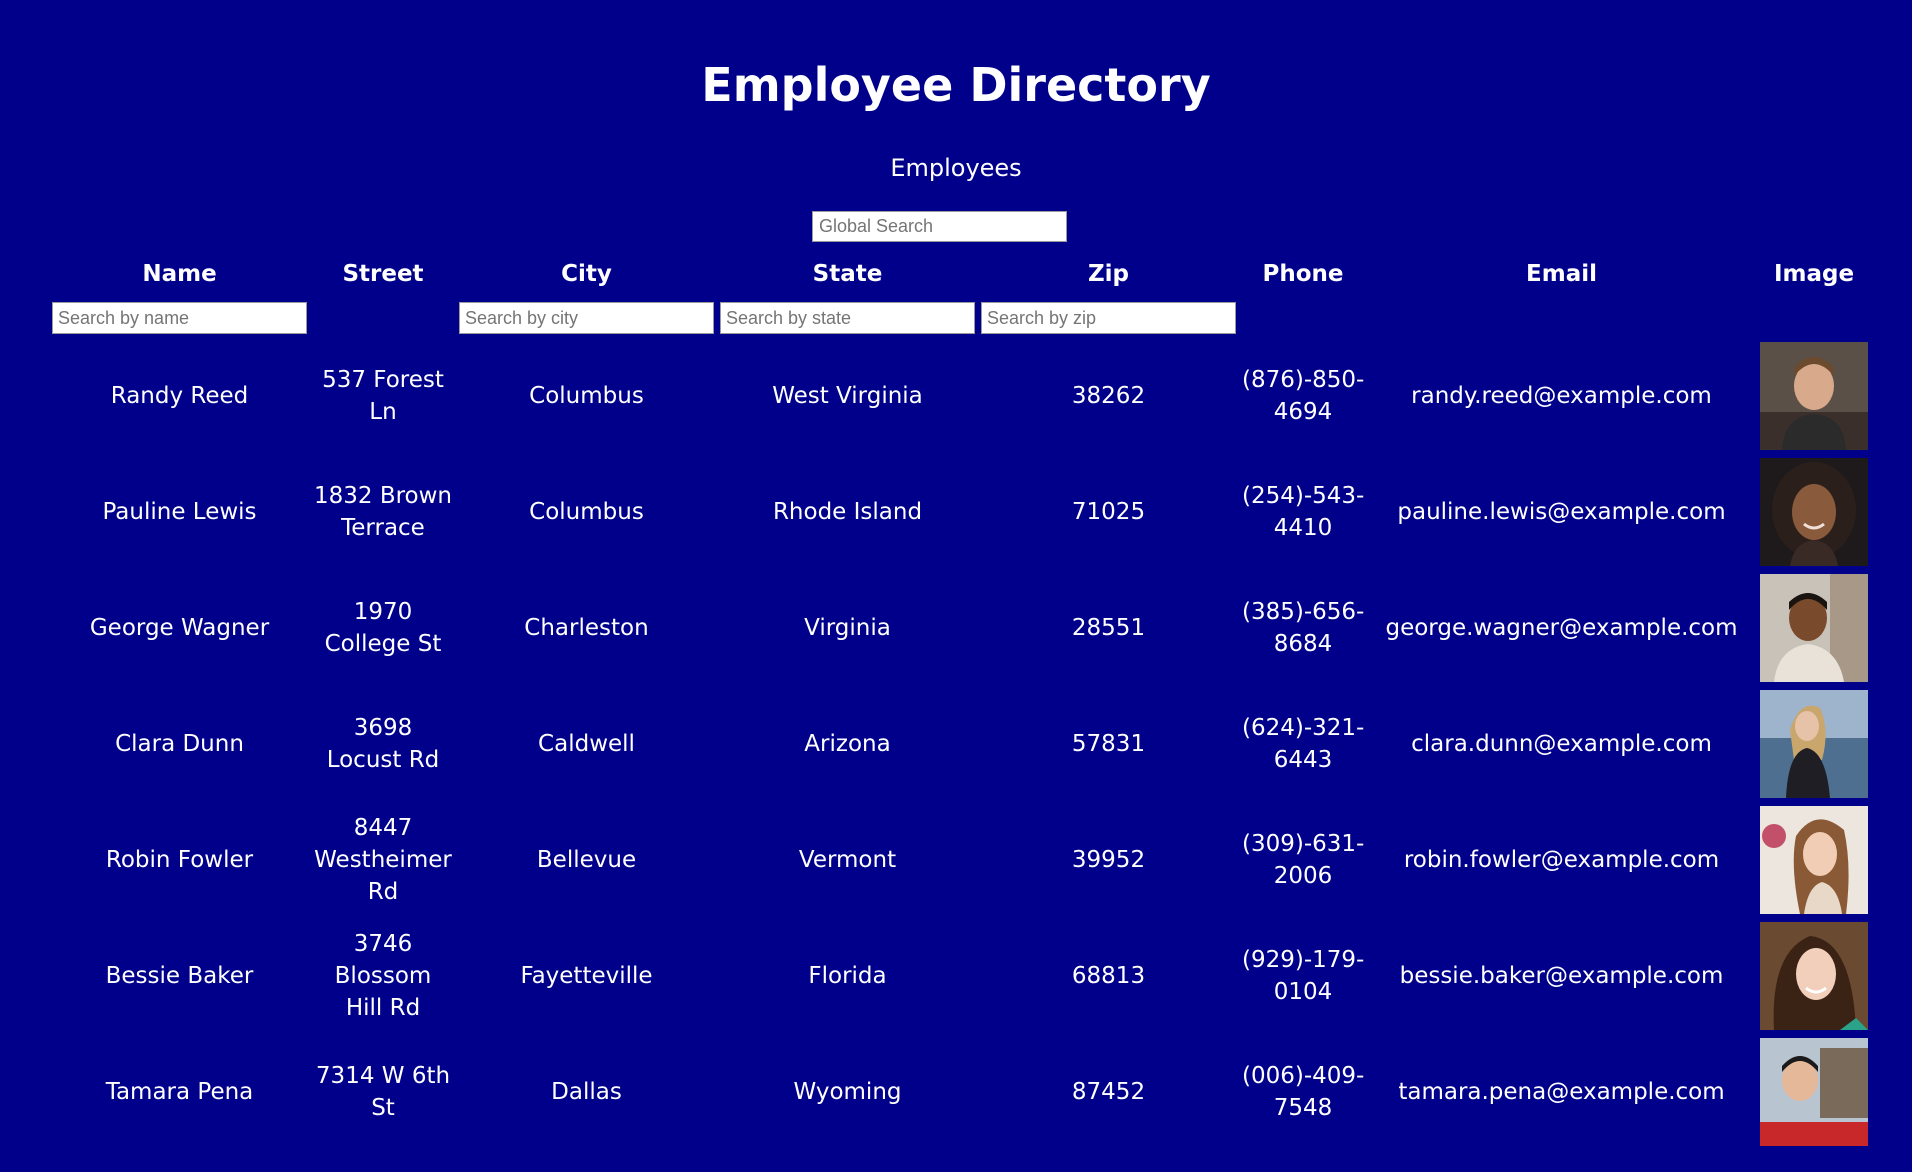 The width and height of the screenshot is (1912, 1172). Describe the element at coordinates (1303, 274) in the screenshot. I see `column-header-phone: Phone` at that location.